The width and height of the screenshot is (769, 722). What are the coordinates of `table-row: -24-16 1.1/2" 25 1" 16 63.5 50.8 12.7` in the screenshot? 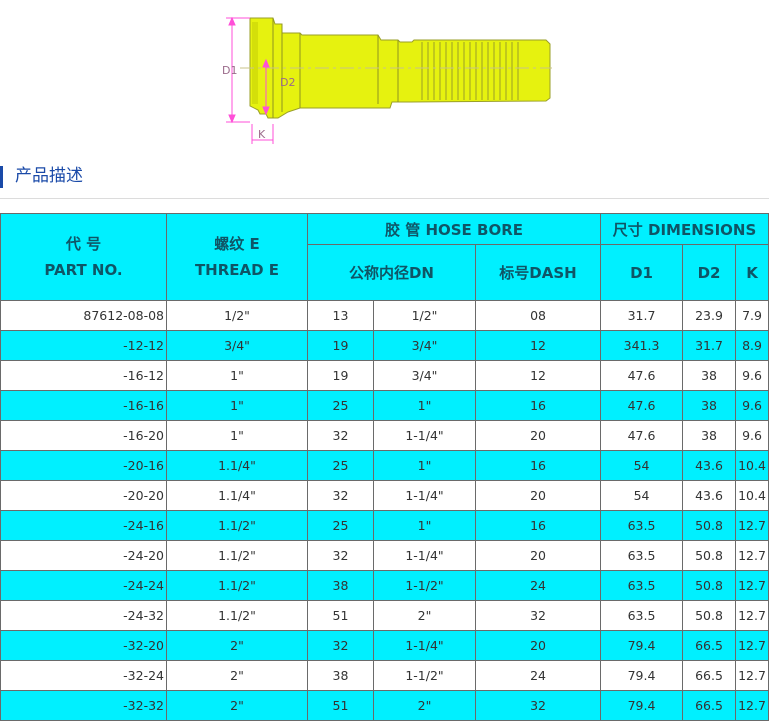 It's located at (384, 525).